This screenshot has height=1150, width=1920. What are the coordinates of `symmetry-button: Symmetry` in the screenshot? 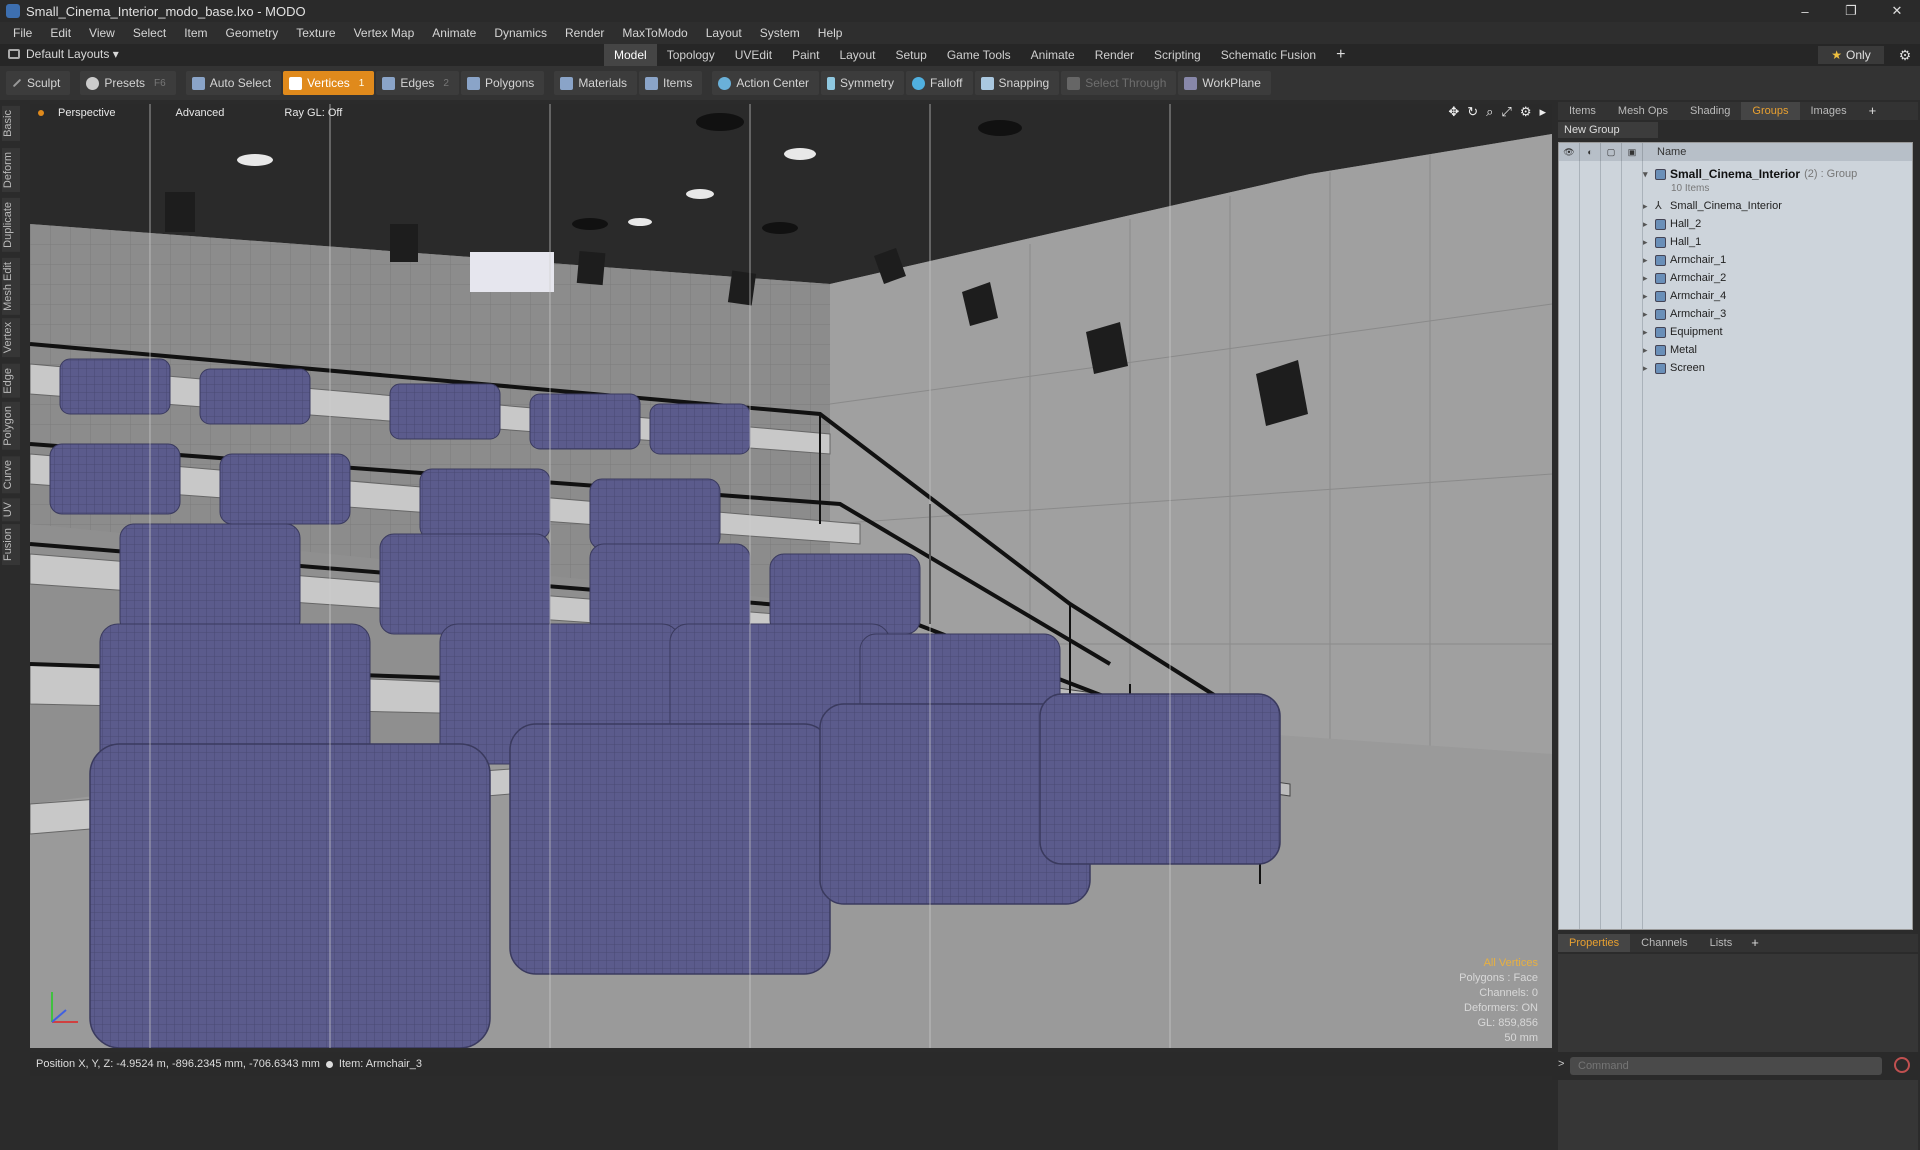 It's located at (863, 83).